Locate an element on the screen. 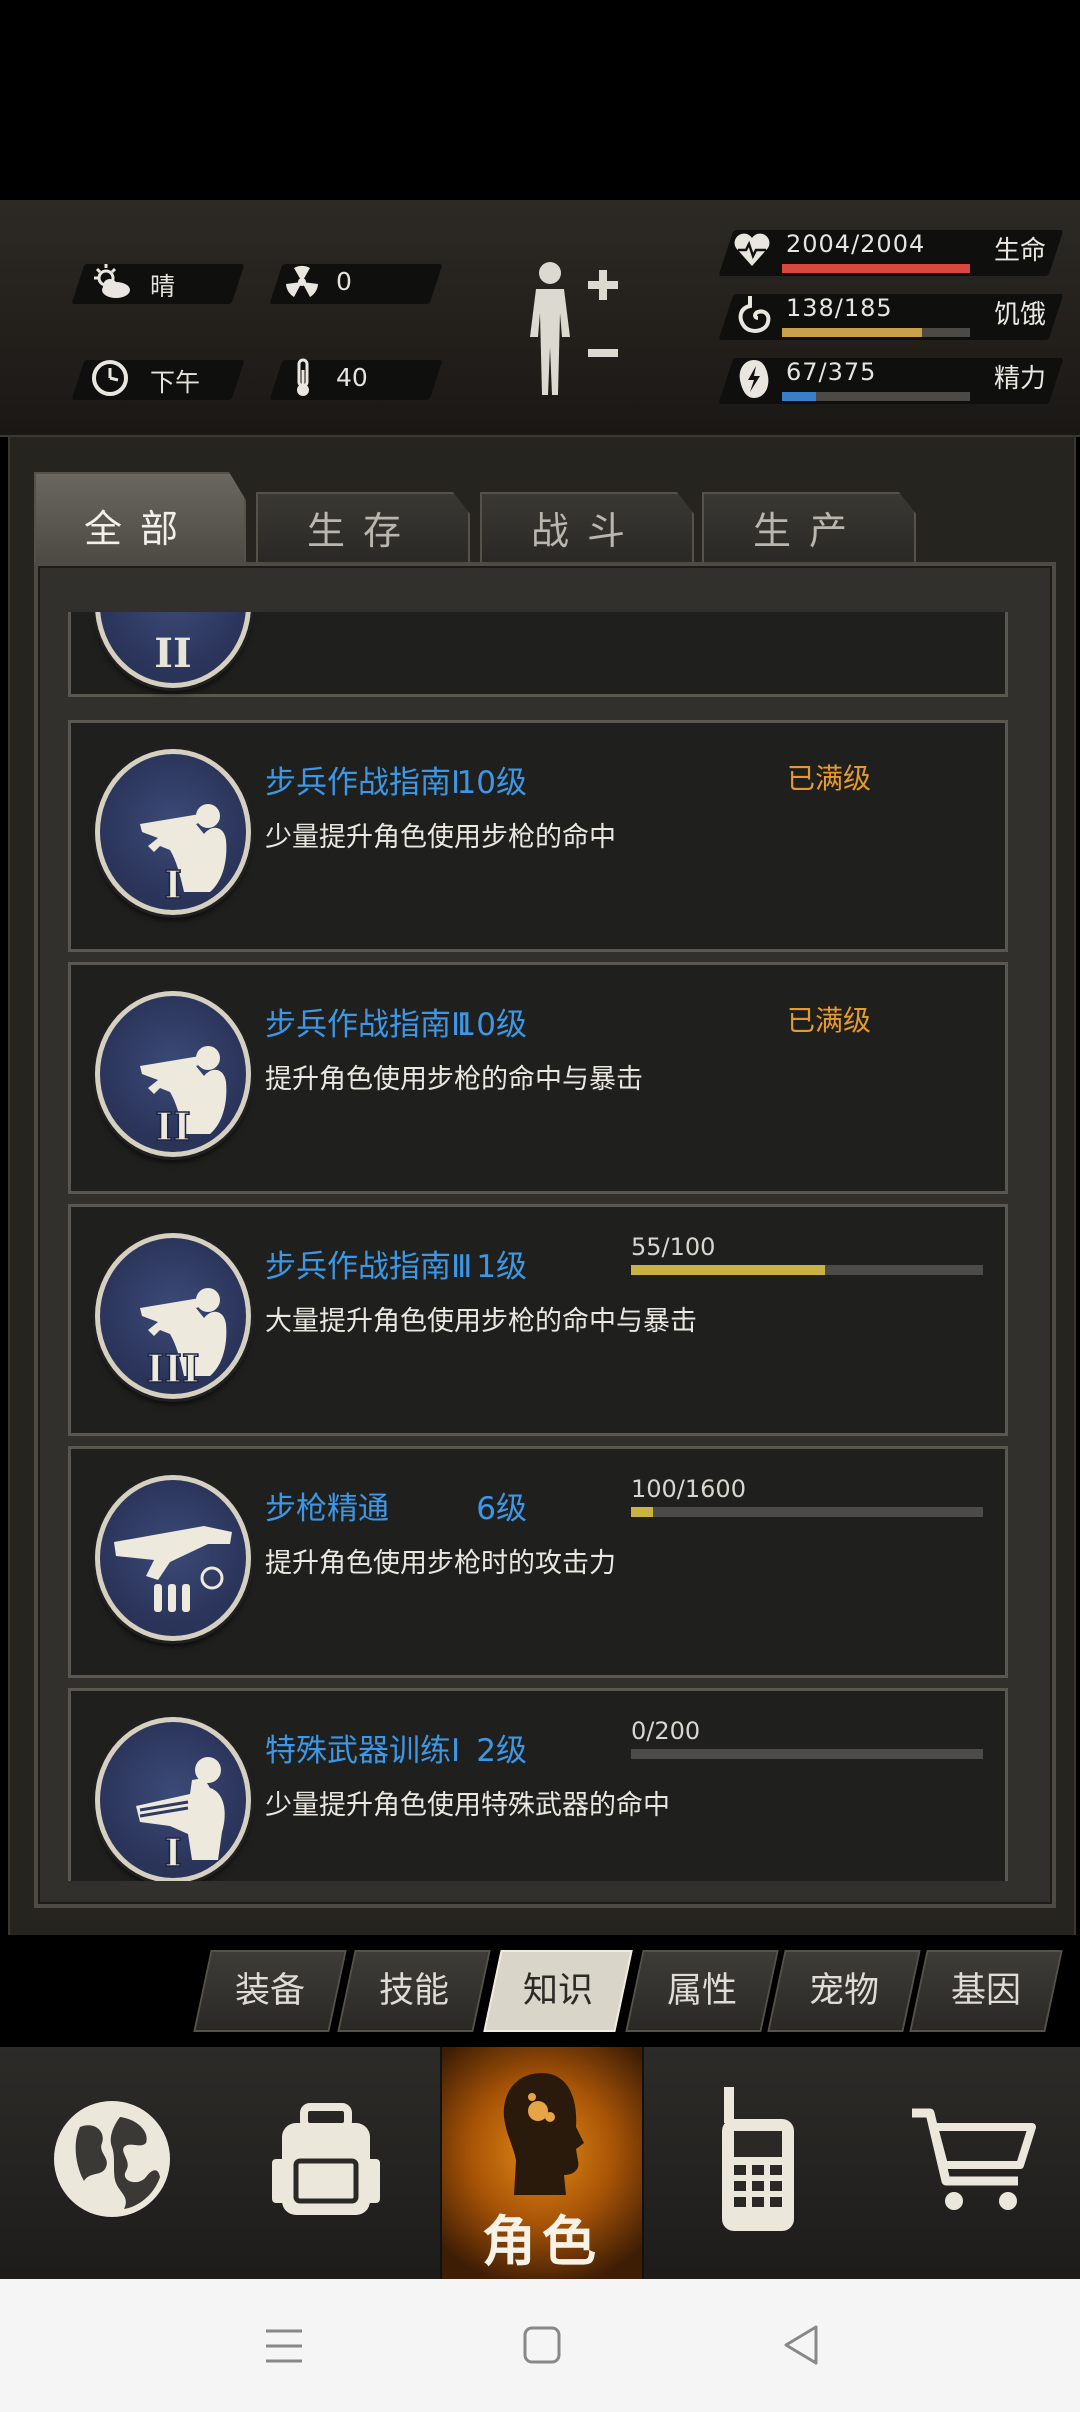 The width and height of the screenshot is (1080, 2412). skill-medal-numeral: III is located at coordinates (172, 1368).